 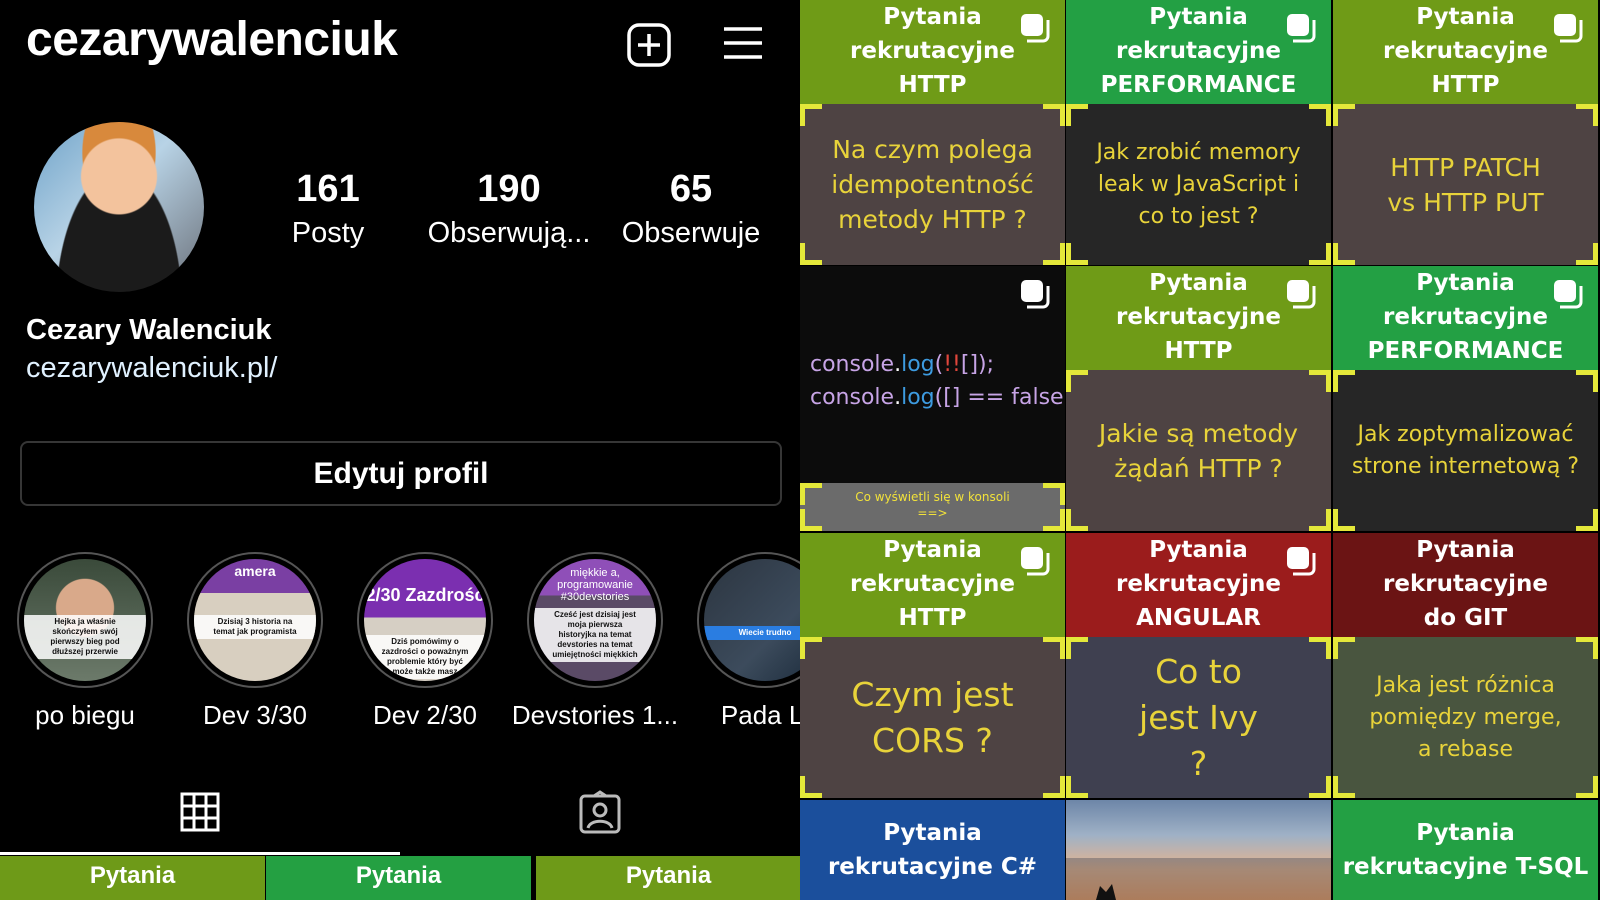 What do you see at coordinates (743, 43) in the screenshot?
I see `hamburger-menu-icon` at bounding box center [743, 43].